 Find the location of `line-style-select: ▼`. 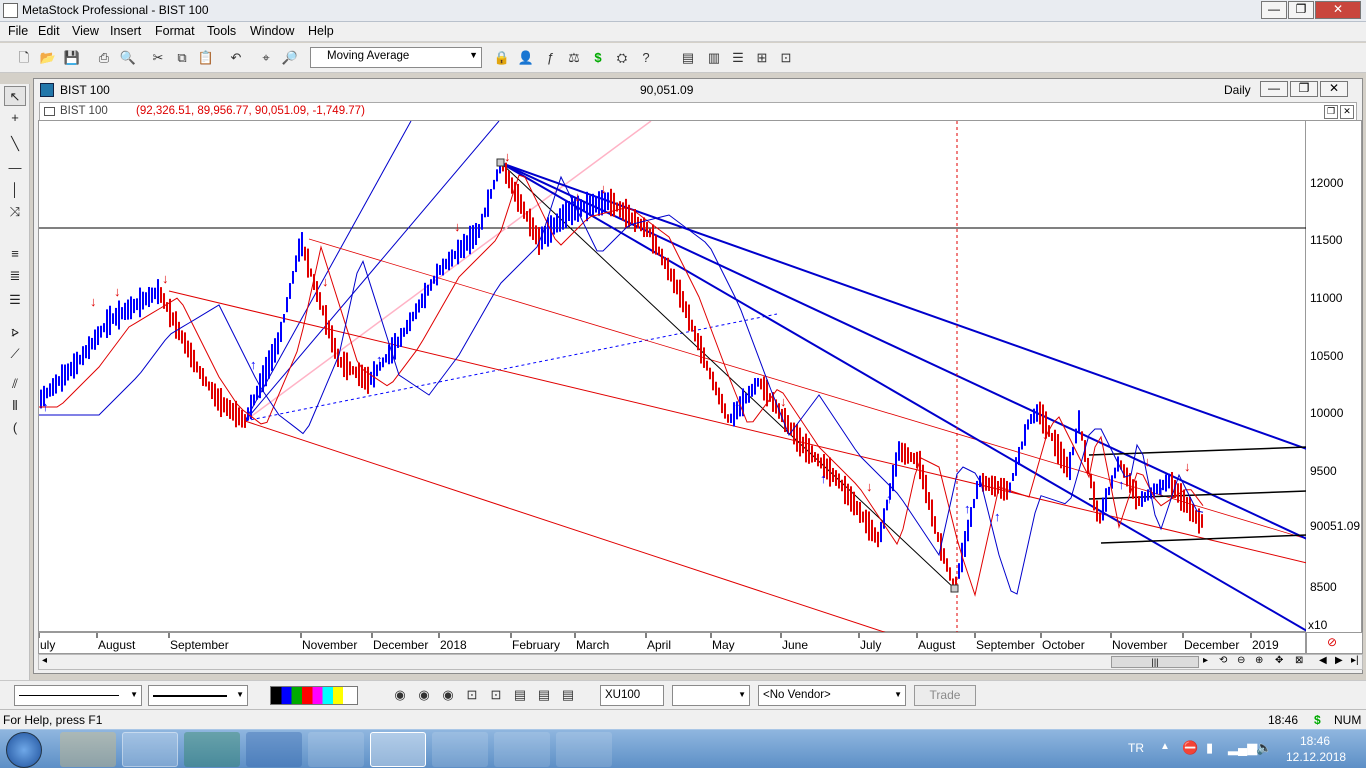

line-style-select: ▼ is located at coordinates (78, 695).